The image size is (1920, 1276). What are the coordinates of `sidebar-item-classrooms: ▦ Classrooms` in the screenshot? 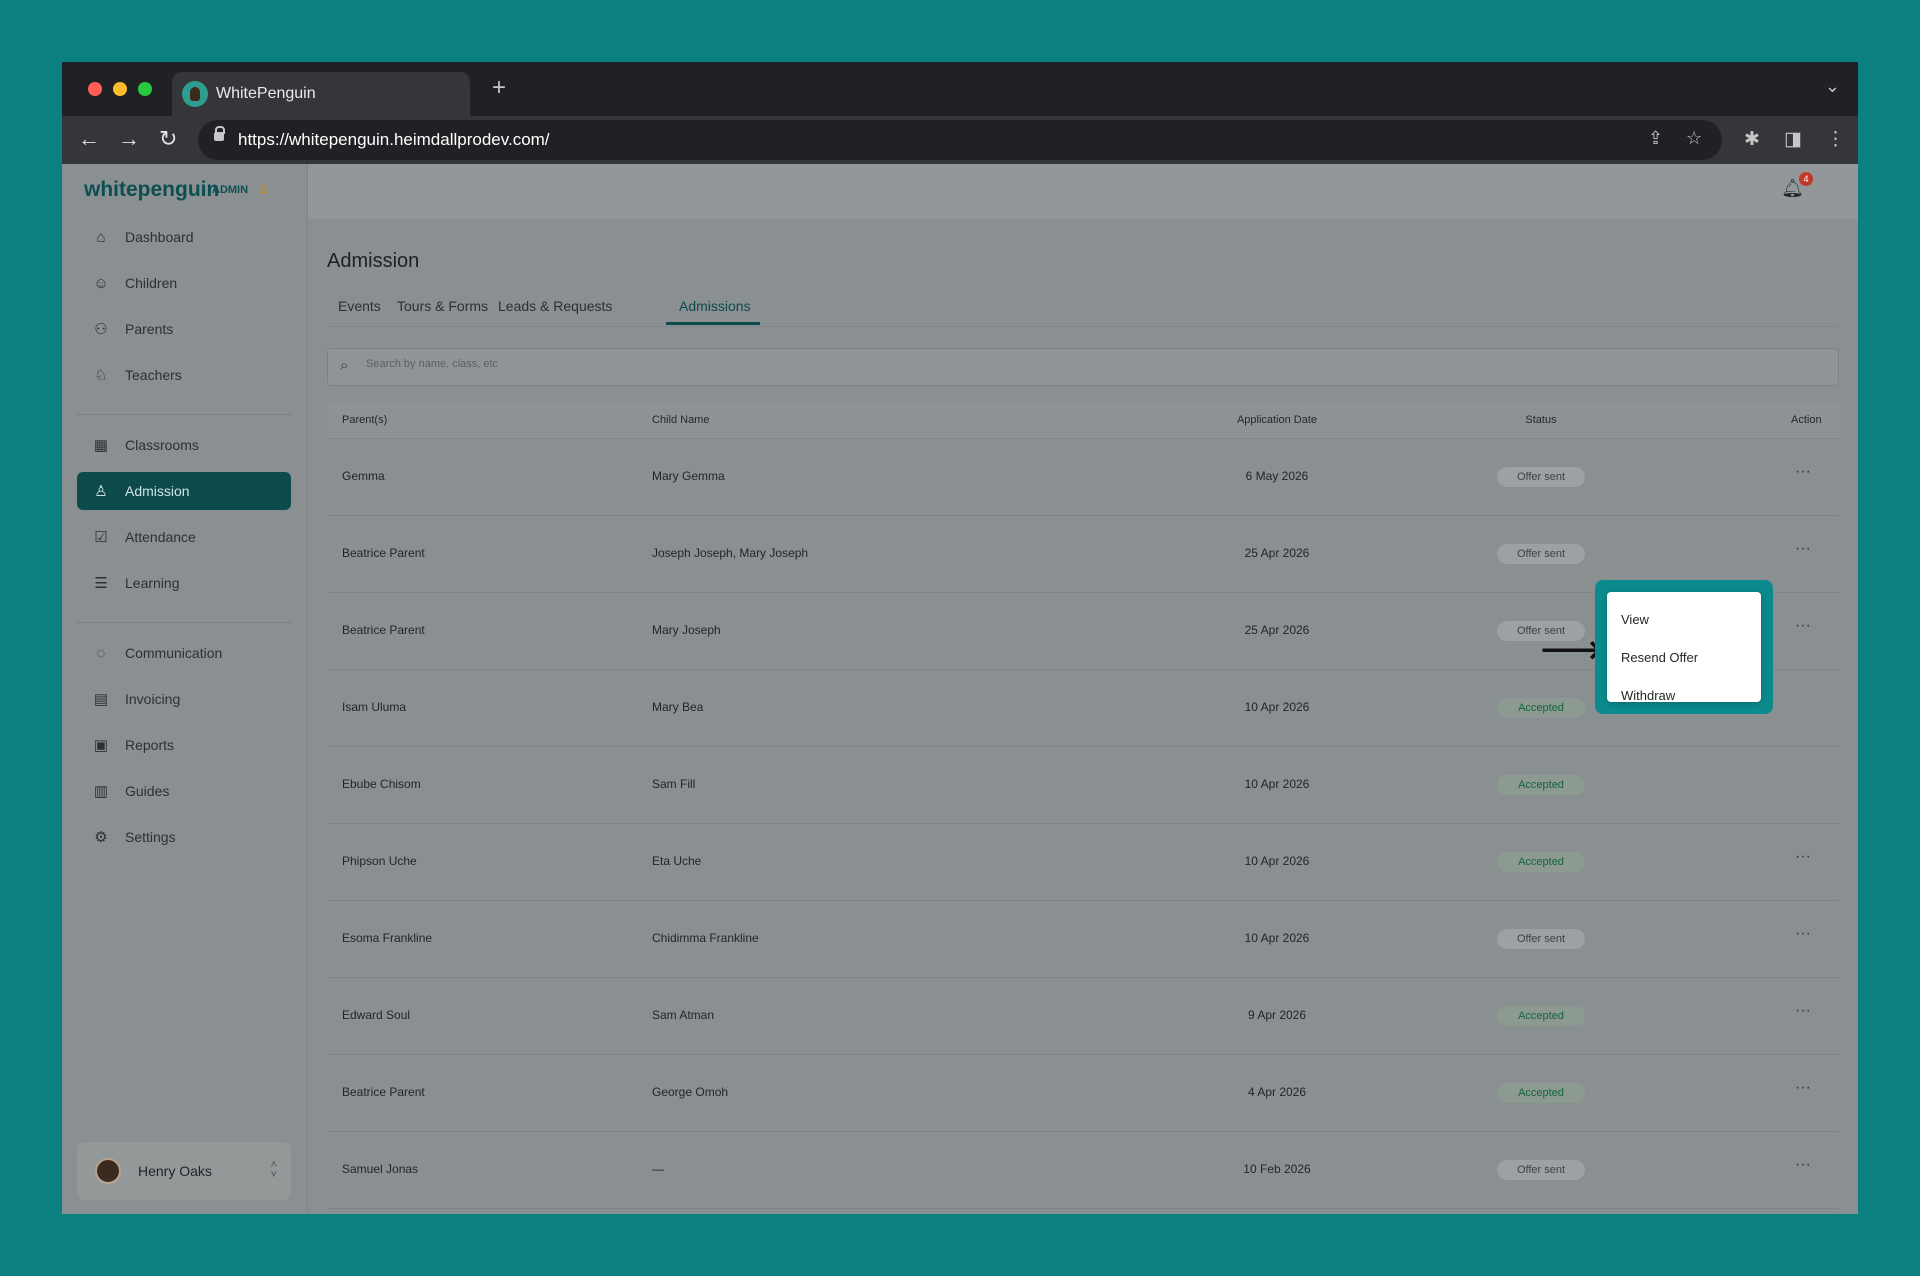 It's located at (184, 445).